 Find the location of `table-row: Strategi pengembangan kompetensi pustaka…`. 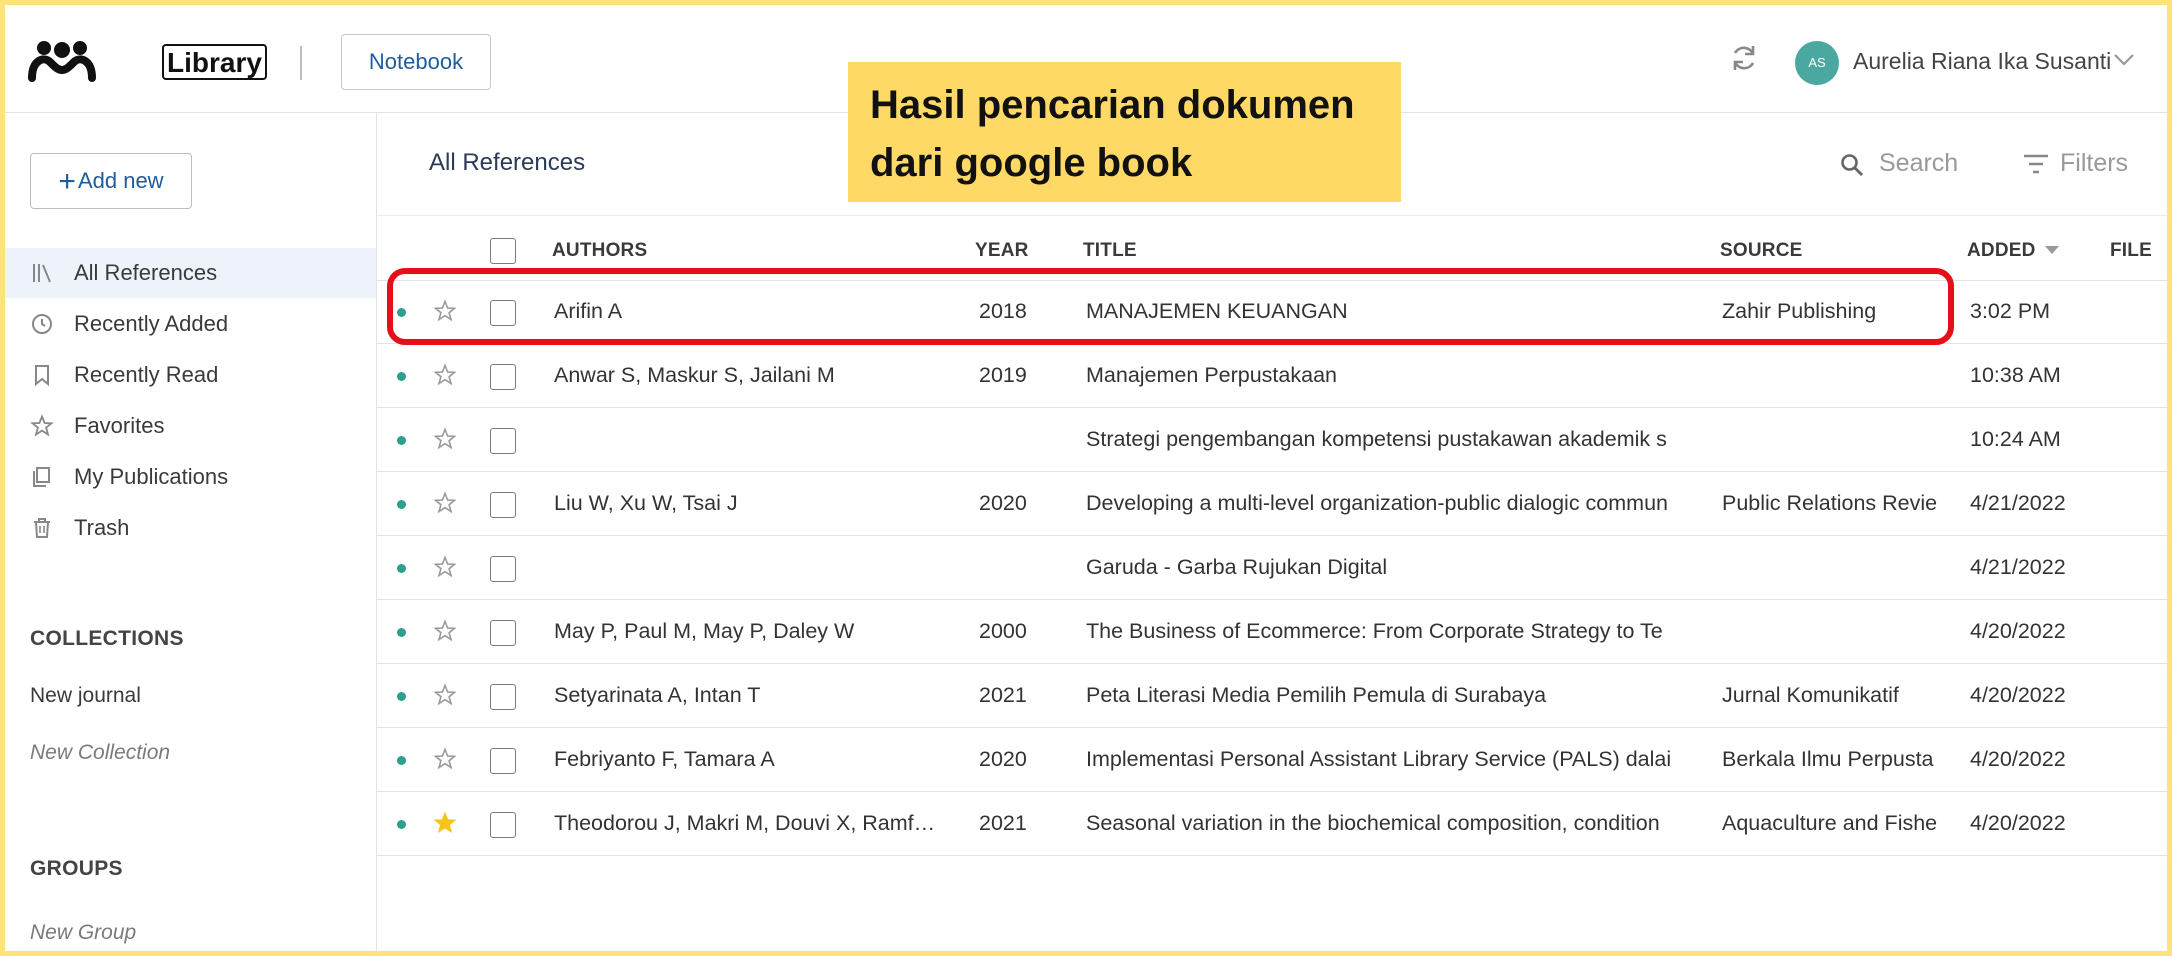

table-row: Strategi pengembangan kompetensi pustaka… is located at coordinates (1274, 439).